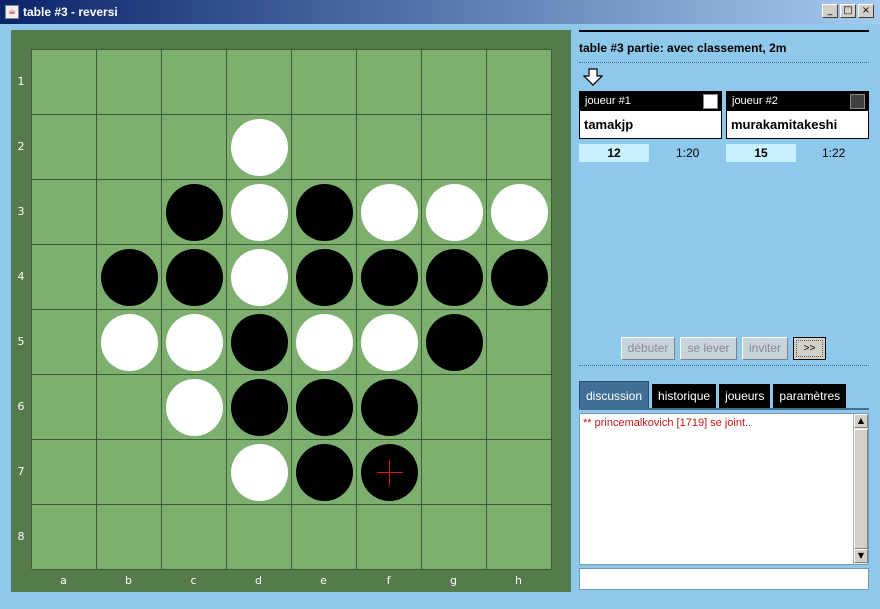  I want to click on scroll-thumb, so click(861, 489).